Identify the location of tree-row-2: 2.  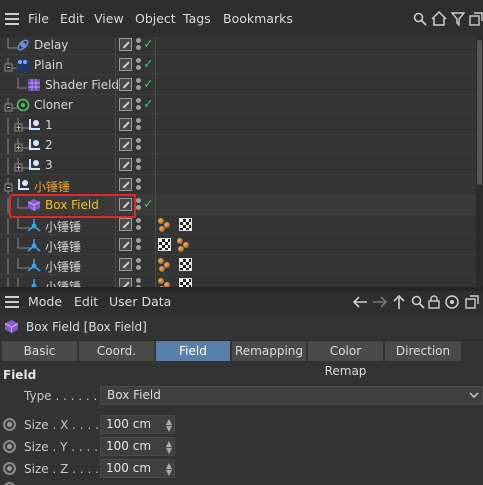
(238, 145).